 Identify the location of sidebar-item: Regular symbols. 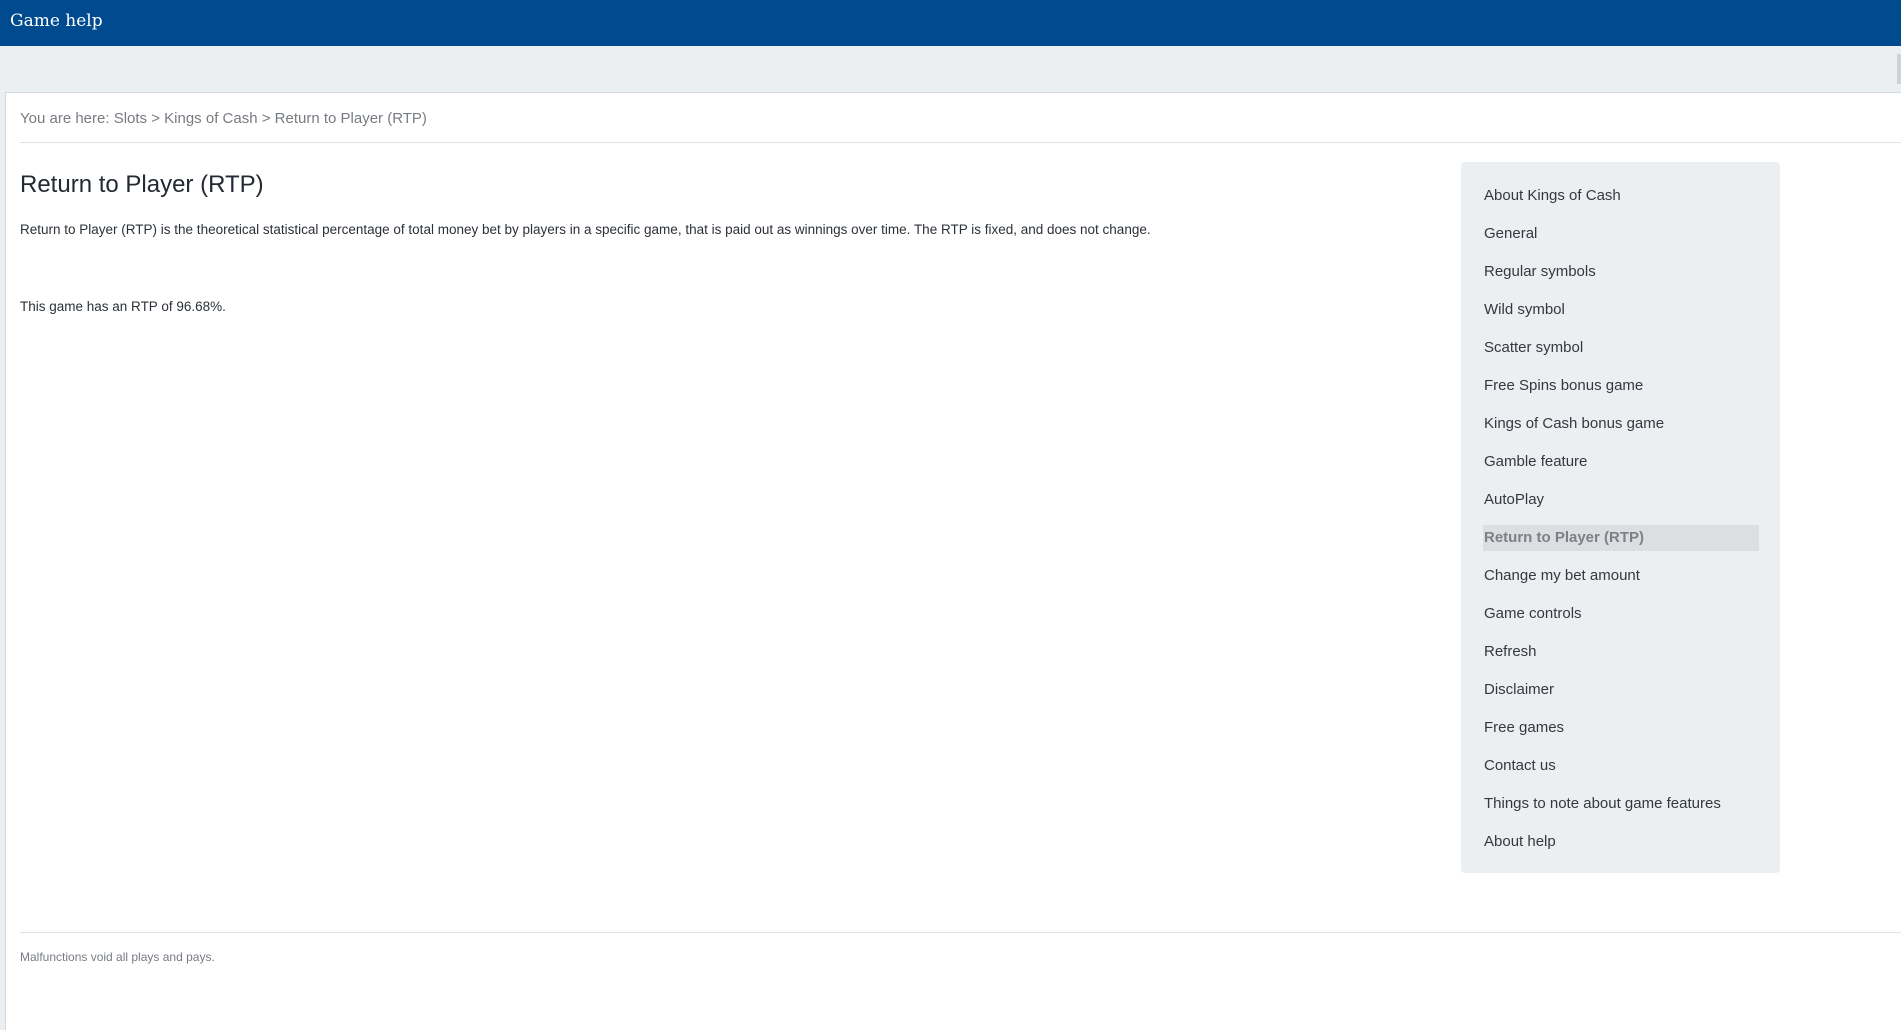
(1621, 278).